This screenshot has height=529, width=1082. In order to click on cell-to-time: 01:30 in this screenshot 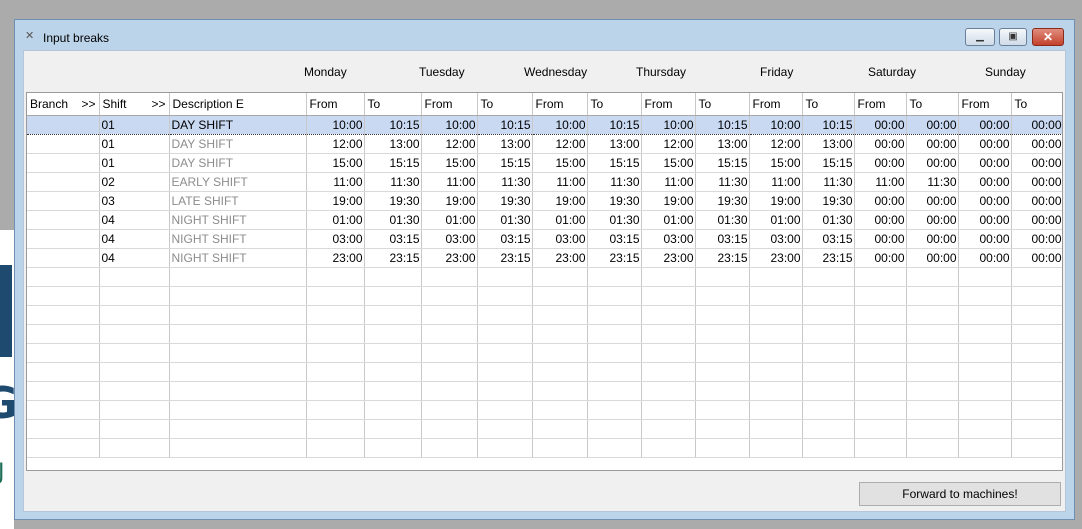, I will do `click(505, 220)`.